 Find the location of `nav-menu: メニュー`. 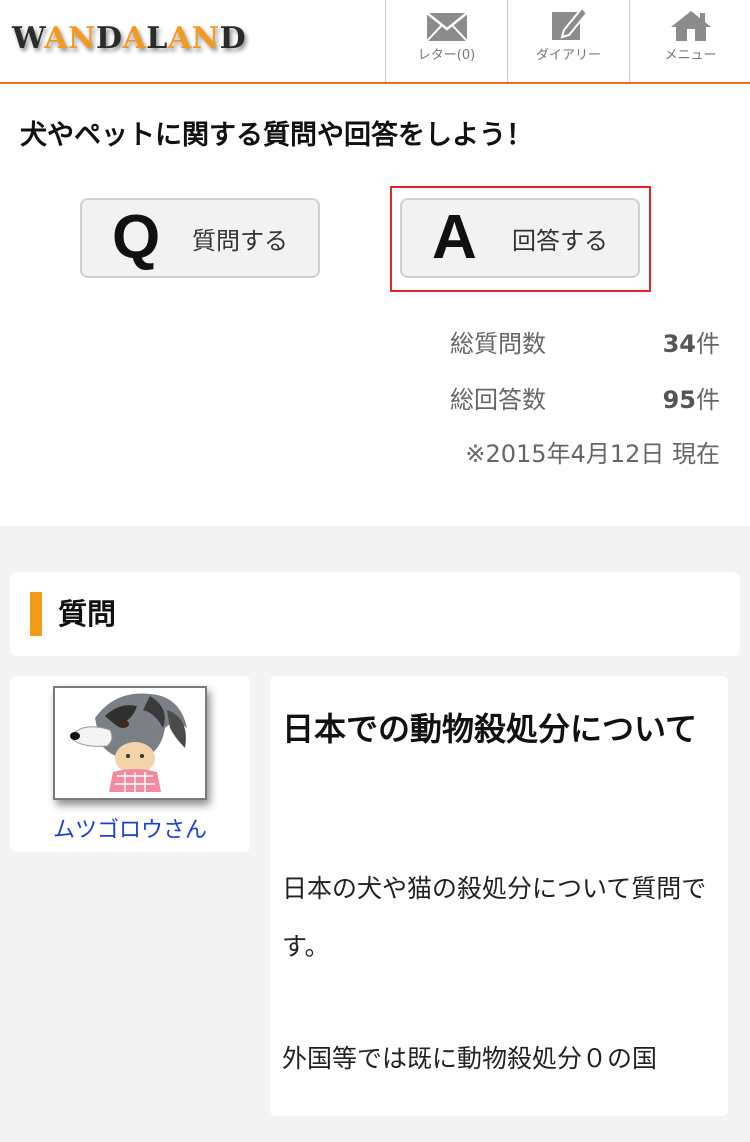

nav-menu: メニュー is located at coordinates (689, 41).